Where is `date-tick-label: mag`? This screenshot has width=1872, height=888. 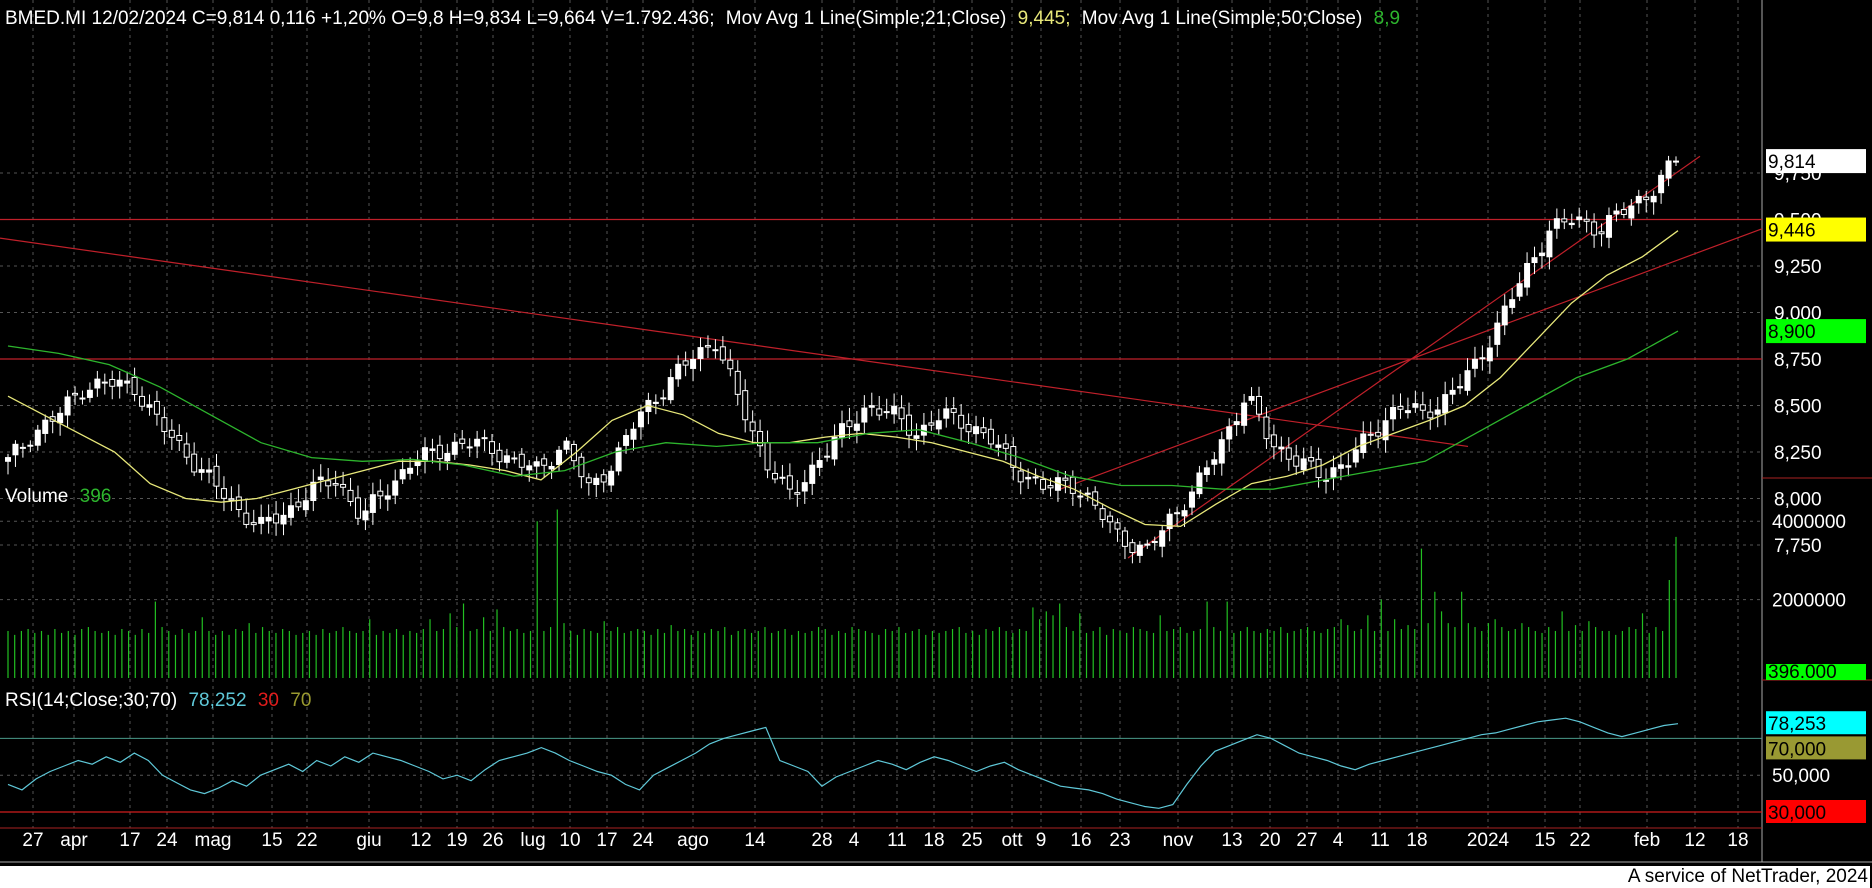
date-tick-label: mag is located at coordinates (213, 840).